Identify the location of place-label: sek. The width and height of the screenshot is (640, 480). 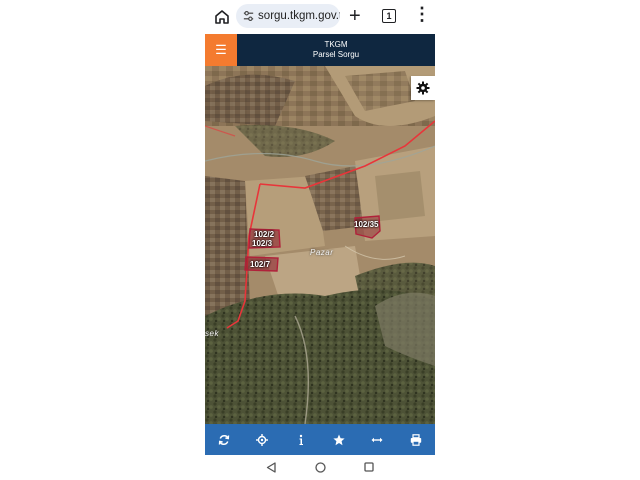
(212, 333).